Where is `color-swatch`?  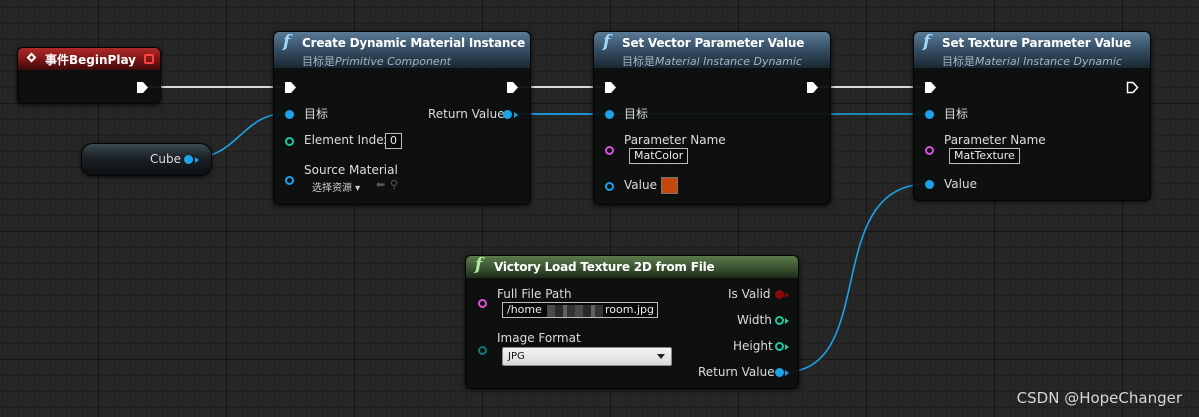 color-swatch is located at coordinates (669, 185).